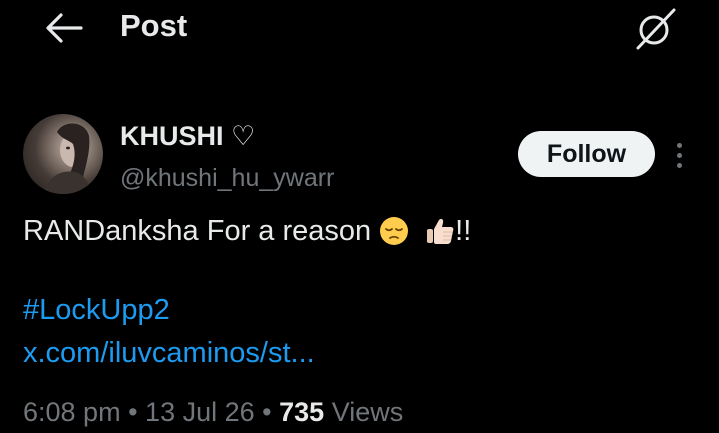  I want to click on more-options-button, so click(679, 155).